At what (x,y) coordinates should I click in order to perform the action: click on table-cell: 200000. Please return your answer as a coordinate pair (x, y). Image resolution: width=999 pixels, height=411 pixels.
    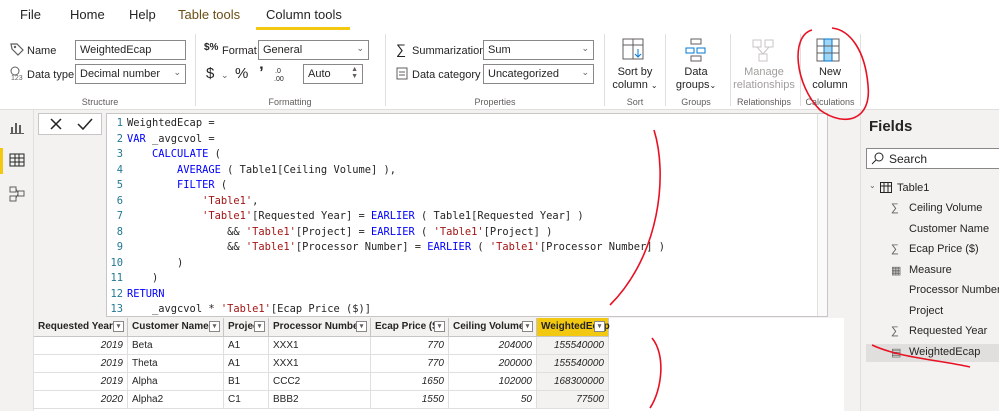
    Looking at the image, I should click on (493, 364).